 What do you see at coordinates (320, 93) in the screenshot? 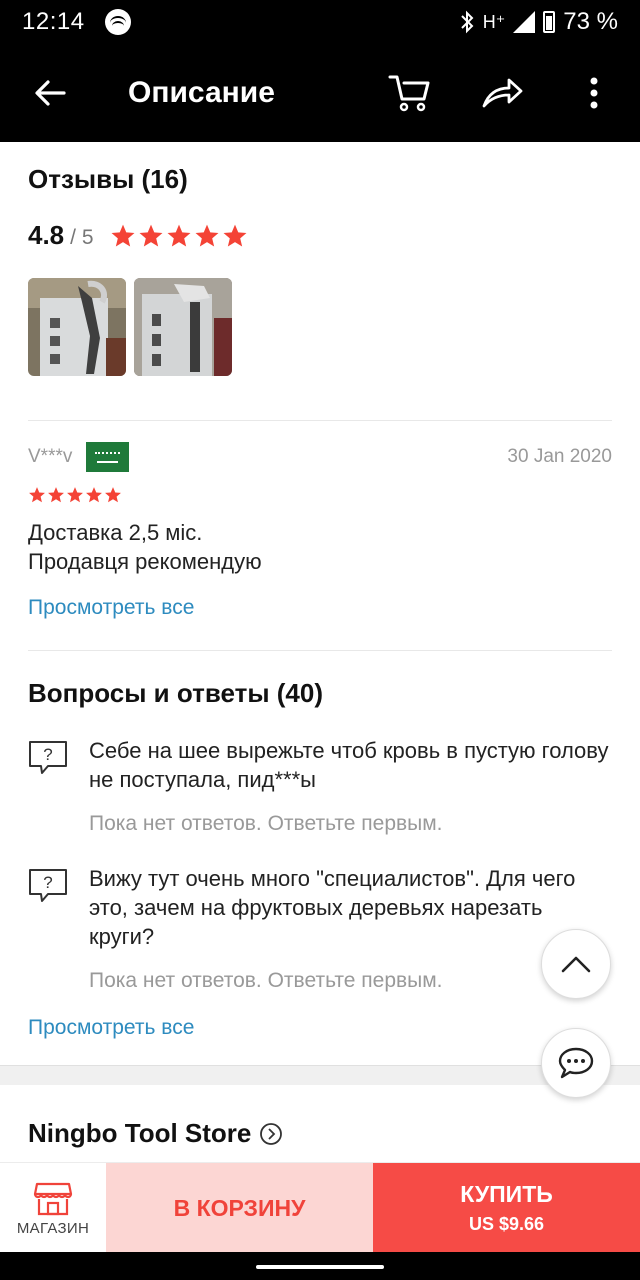
I see `app-bar: Описание` at bounding box center [320, 93].